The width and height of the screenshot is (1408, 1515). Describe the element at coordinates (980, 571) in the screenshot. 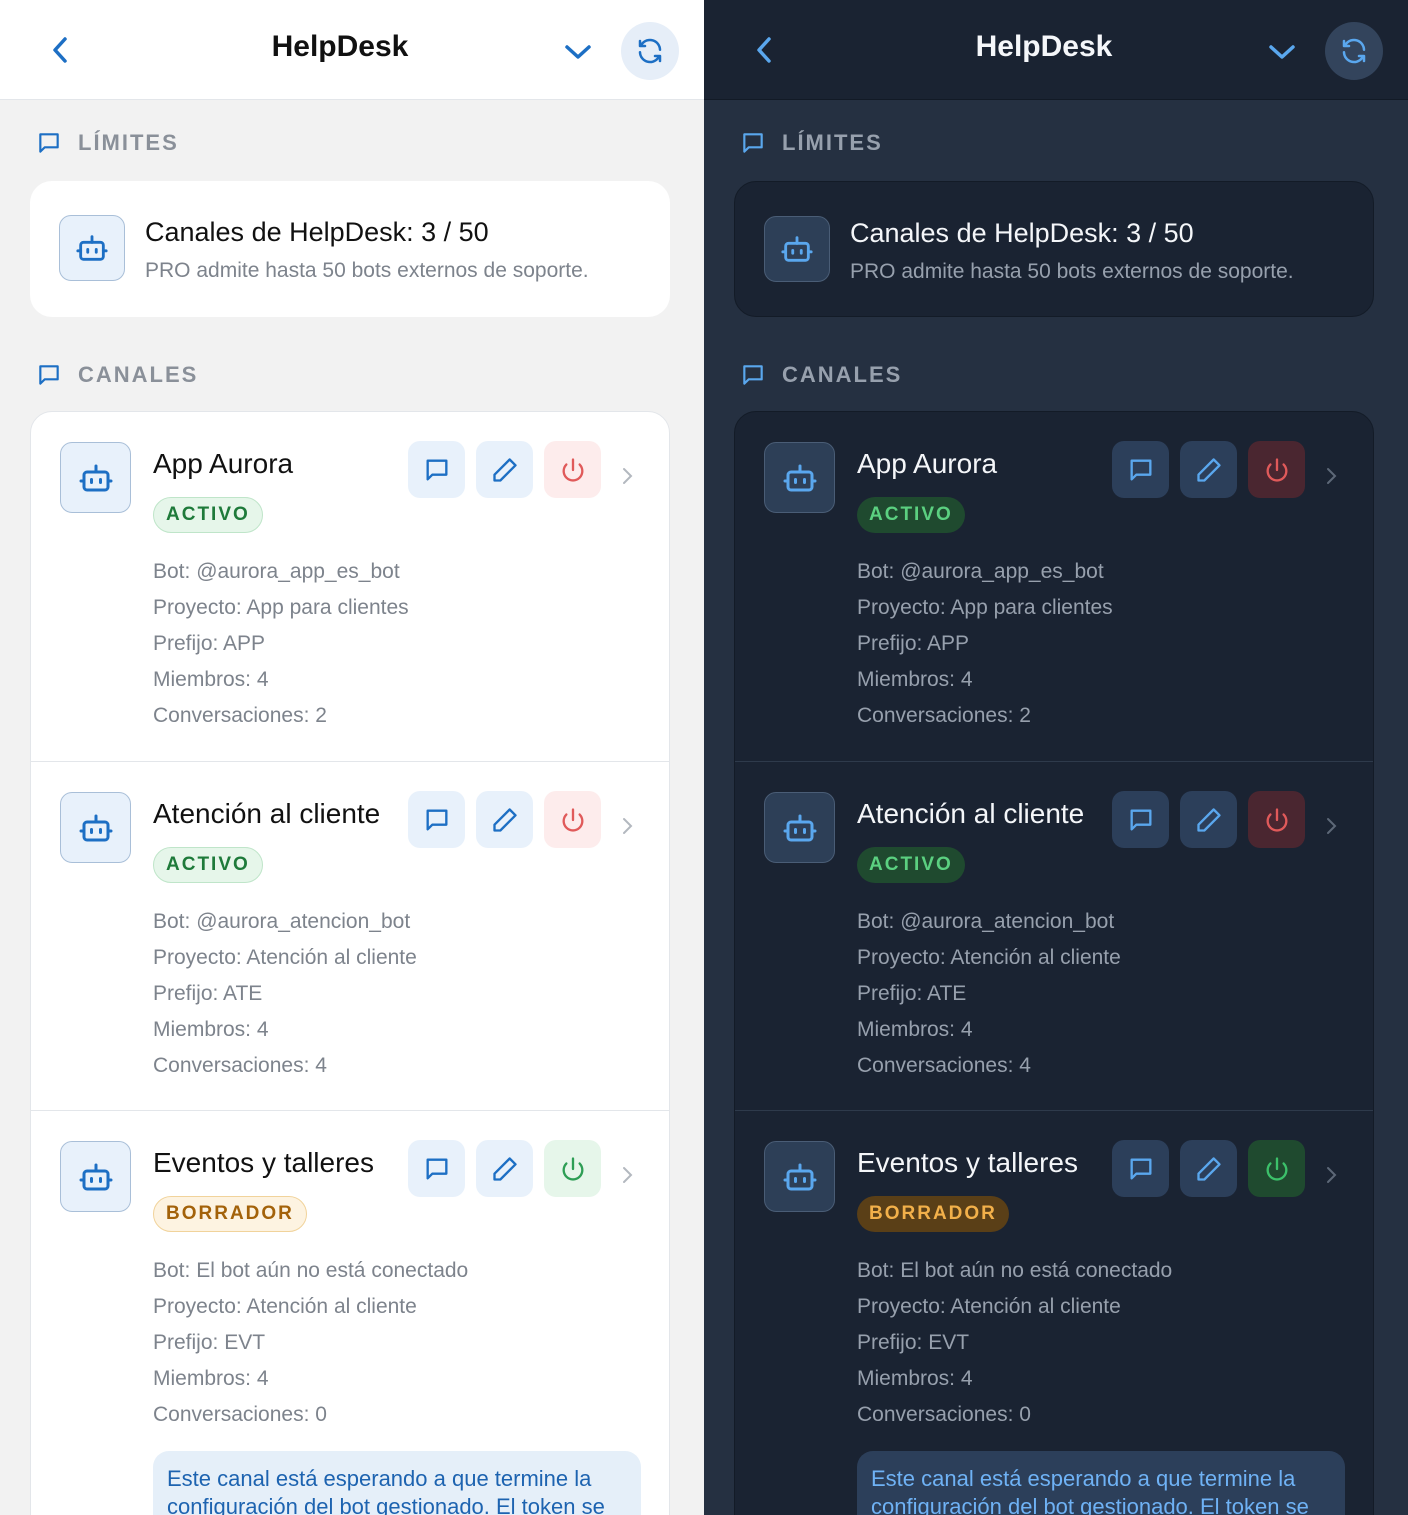

I see `bot-line: Bot: @aurora_app_es_bot` at that location.